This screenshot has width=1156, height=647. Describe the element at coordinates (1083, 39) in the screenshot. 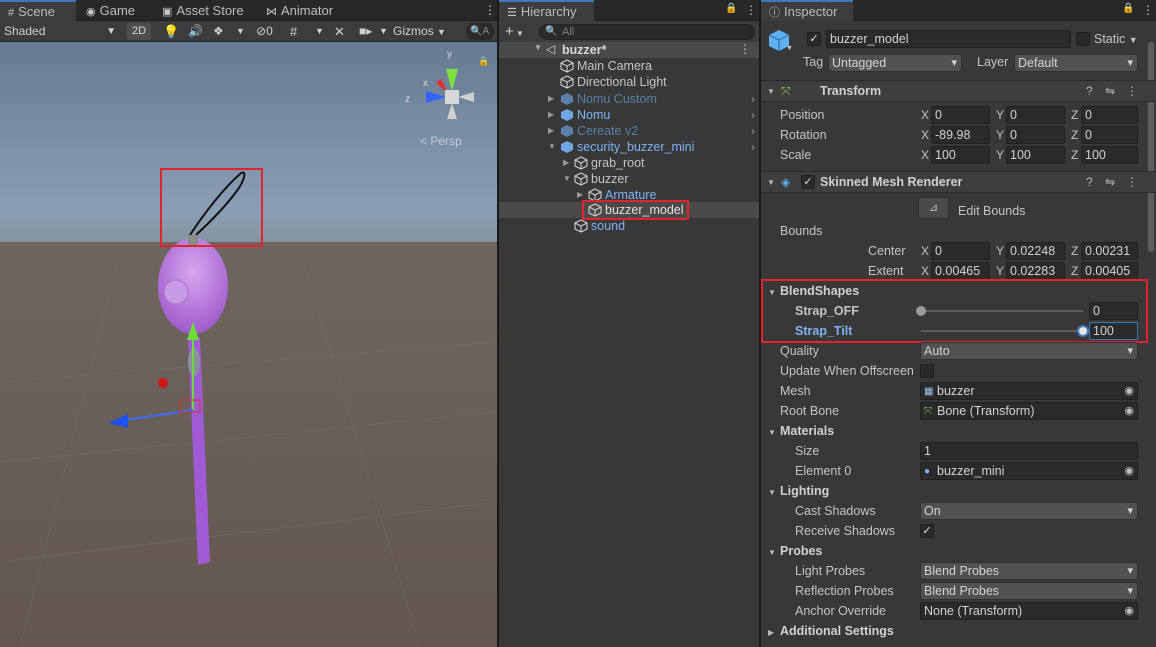

I see `static-checkbox` at that location.